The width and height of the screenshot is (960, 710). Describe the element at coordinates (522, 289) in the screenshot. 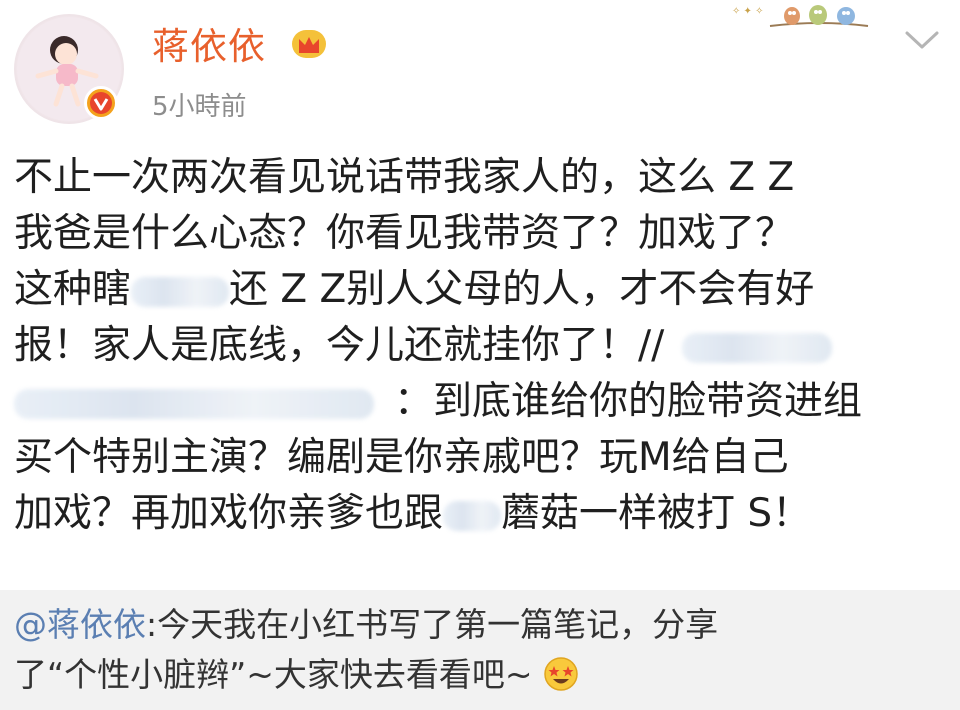

I see `post-text: 还 Z Z别人父母的人，才不会有好` at that location.